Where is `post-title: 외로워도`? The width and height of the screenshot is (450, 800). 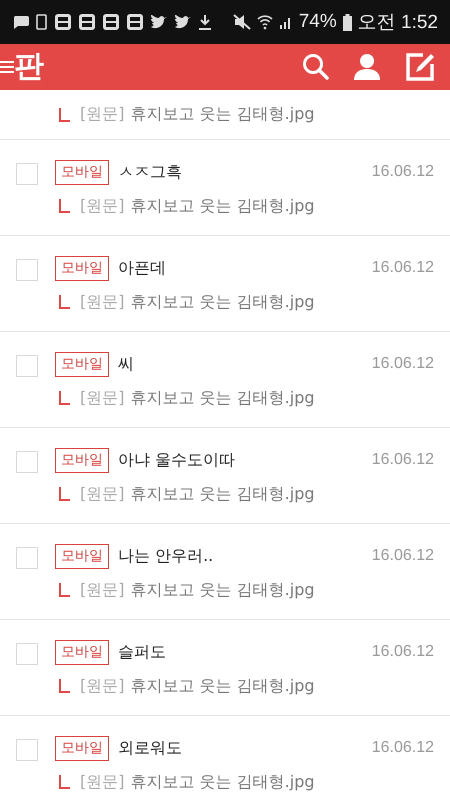 post-title: 외로워도 is located at coordinates (245, 748).